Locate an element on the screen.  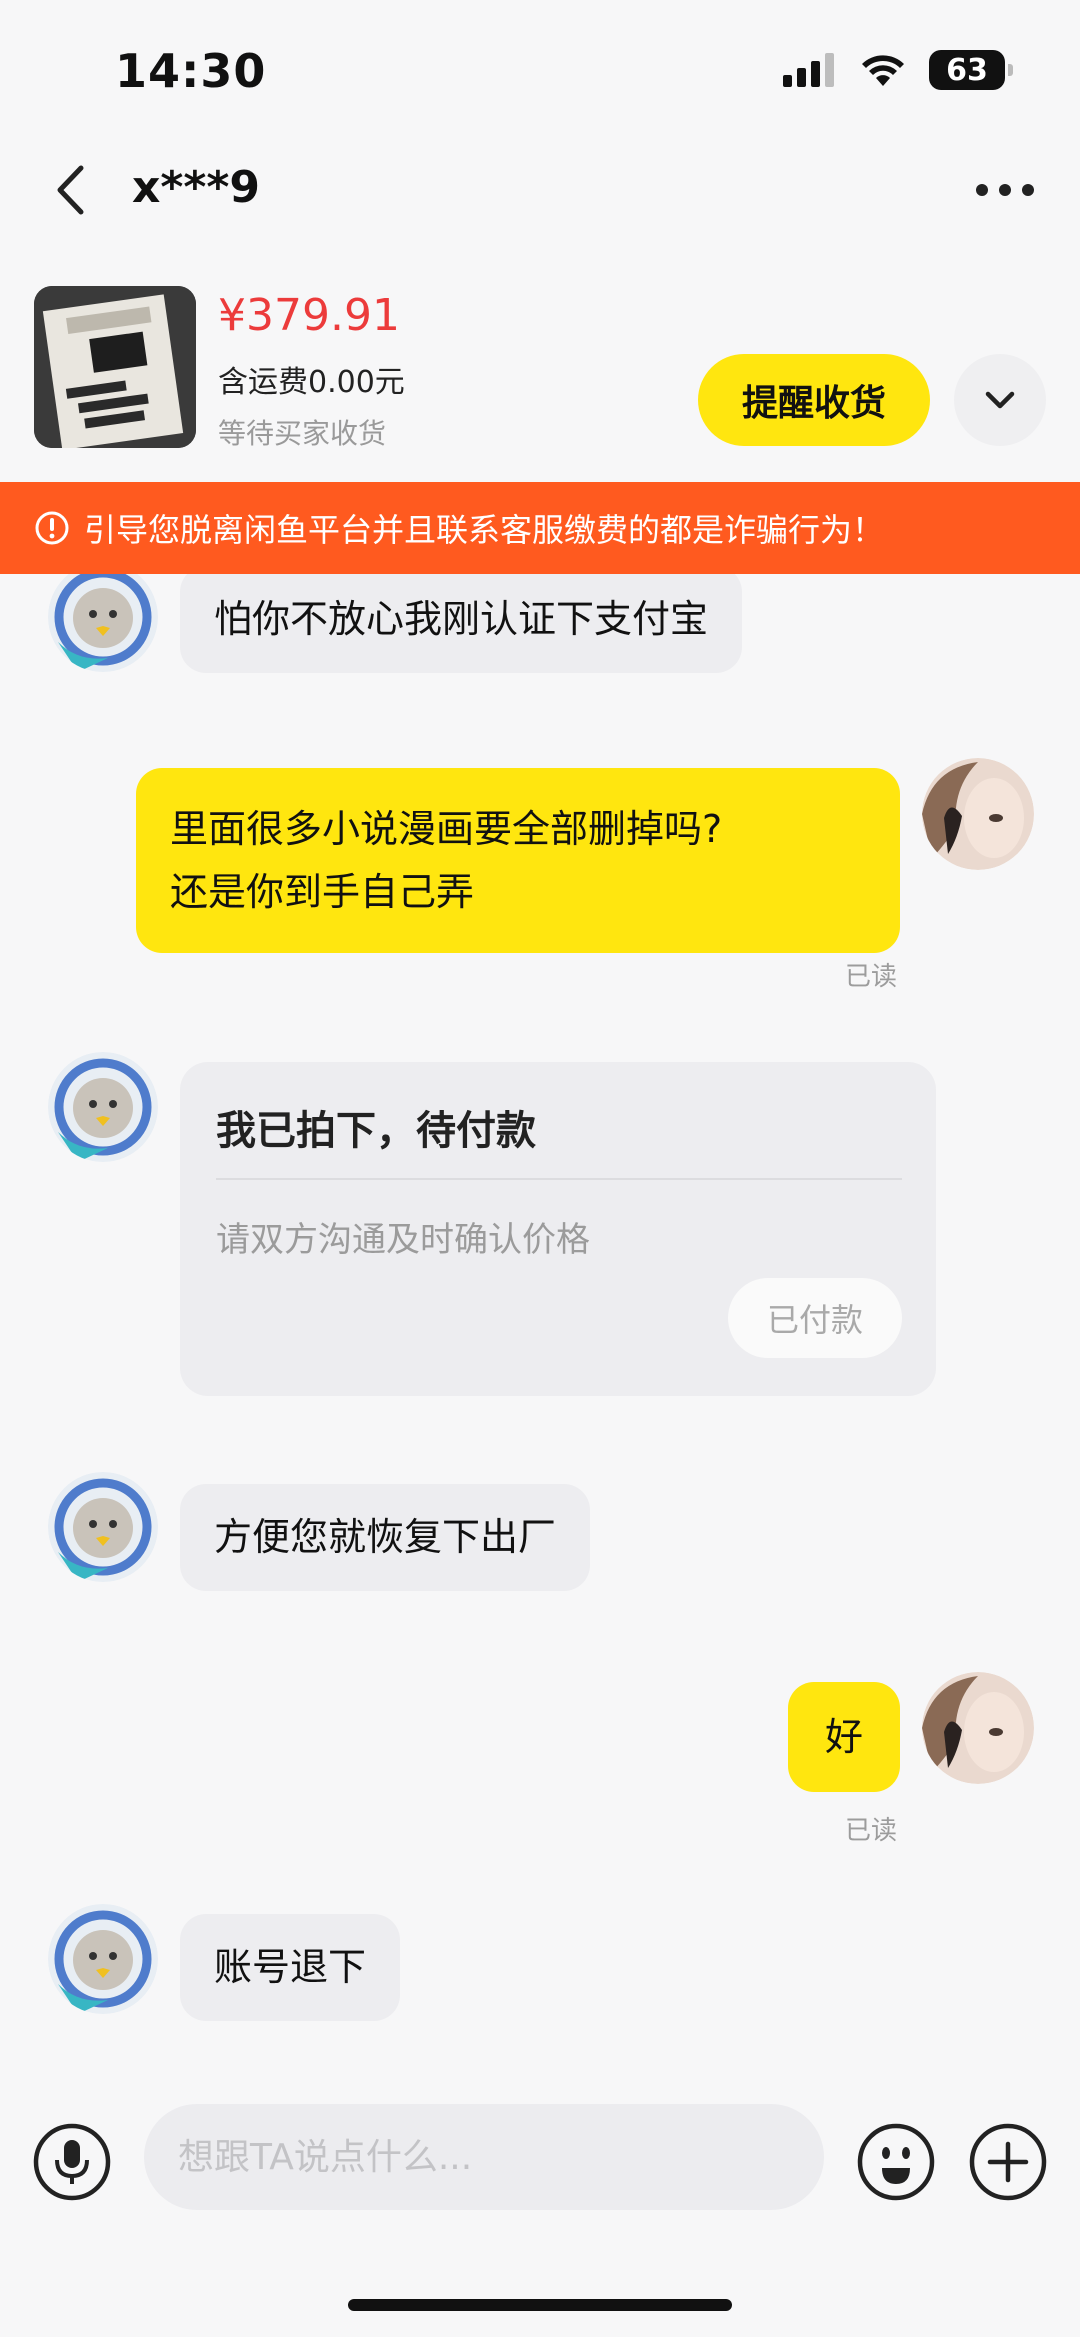
paid-button: 已付款 is located at coordinates (815, 1318).